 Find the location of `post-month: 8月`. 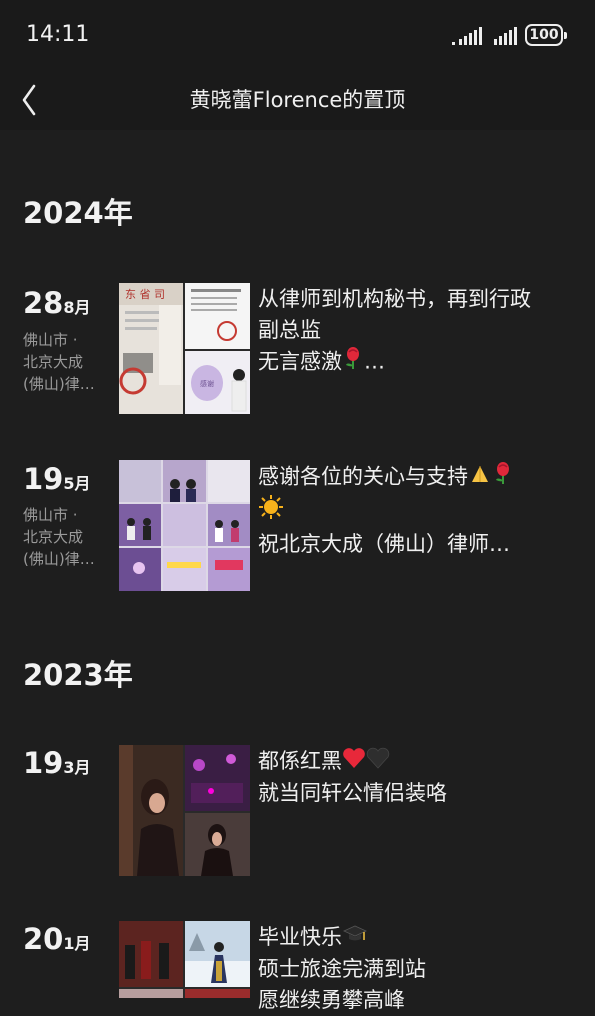

post-month: 8月 is located at coordinates (77, 307).